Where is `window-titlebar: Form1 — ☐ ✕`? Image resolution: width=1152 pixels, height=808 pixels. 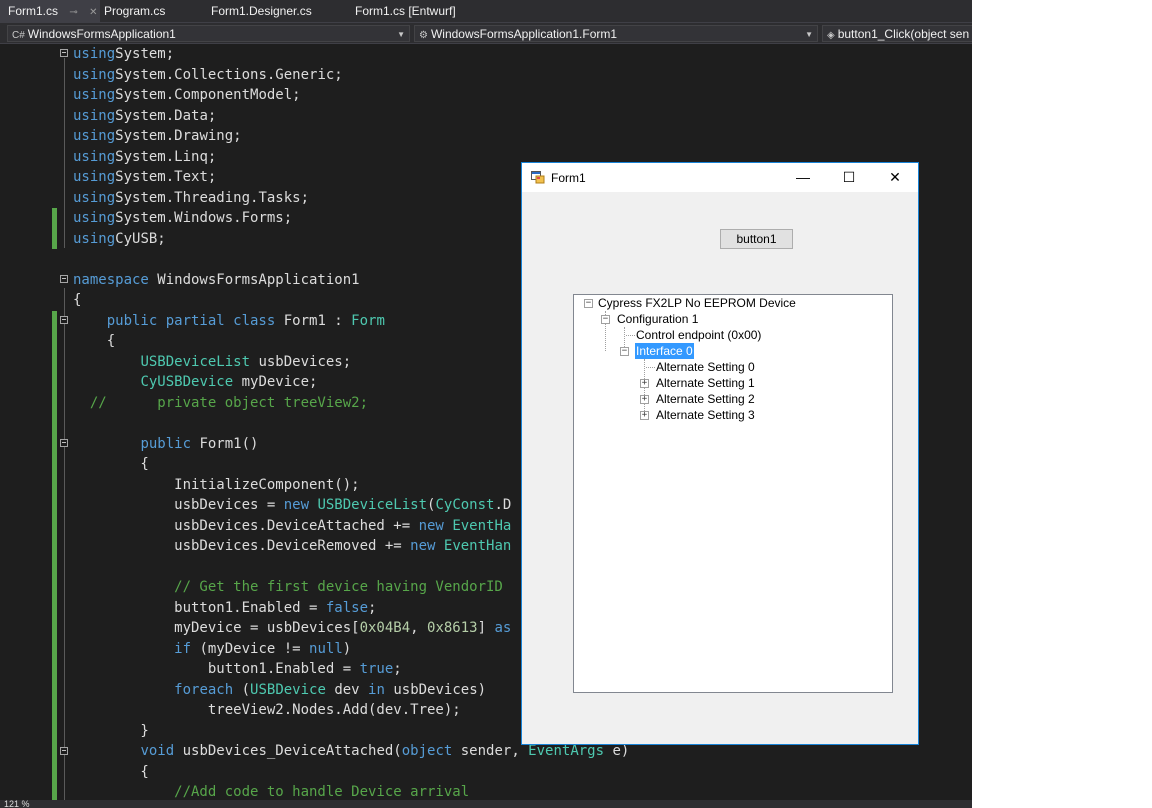
window-titlebar: Form1 — ☐ ✕ is located at coordinates (720, 177).